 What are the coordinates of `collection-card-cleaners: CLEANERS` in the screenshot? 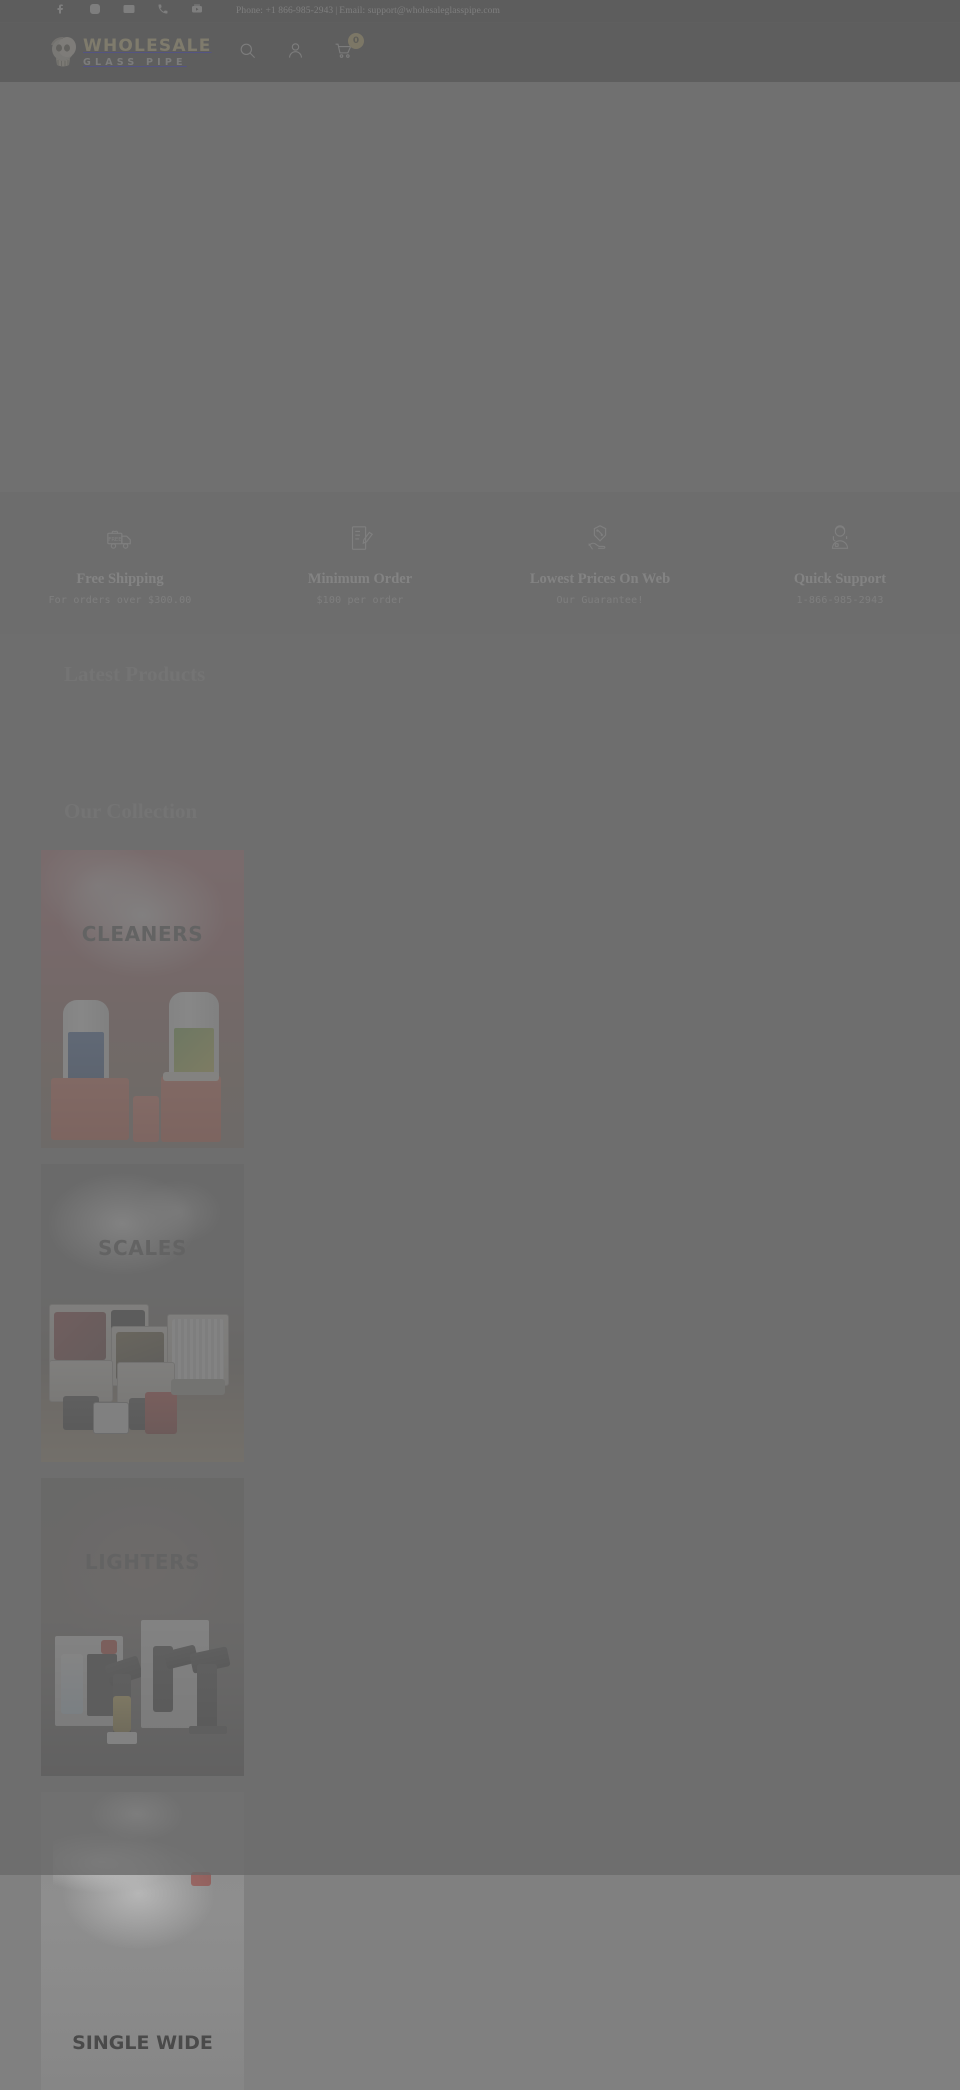 It's located at (142, 999).